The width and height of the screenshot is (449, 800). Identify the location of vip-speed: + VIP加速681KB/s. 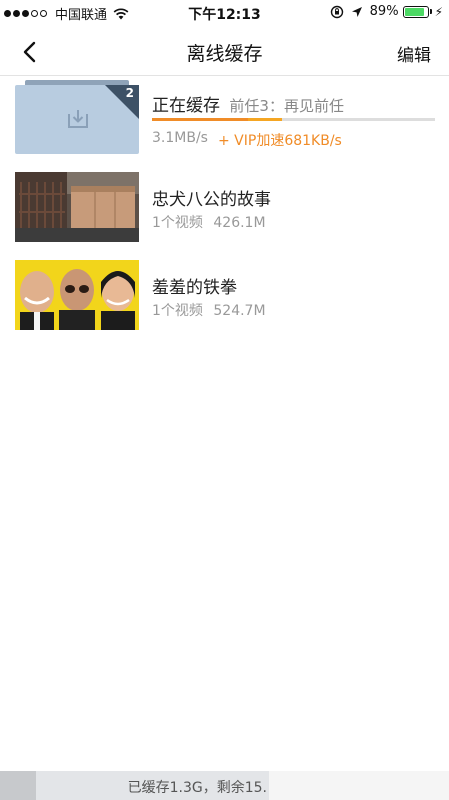
(280, 141).